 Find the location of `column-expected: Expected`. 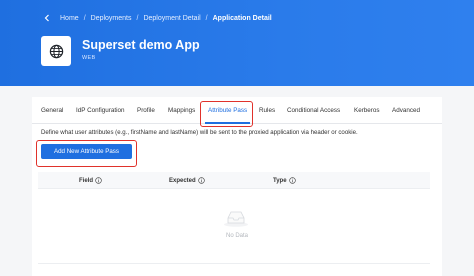

column-expected: Expected is located at coordinates (187, 180).